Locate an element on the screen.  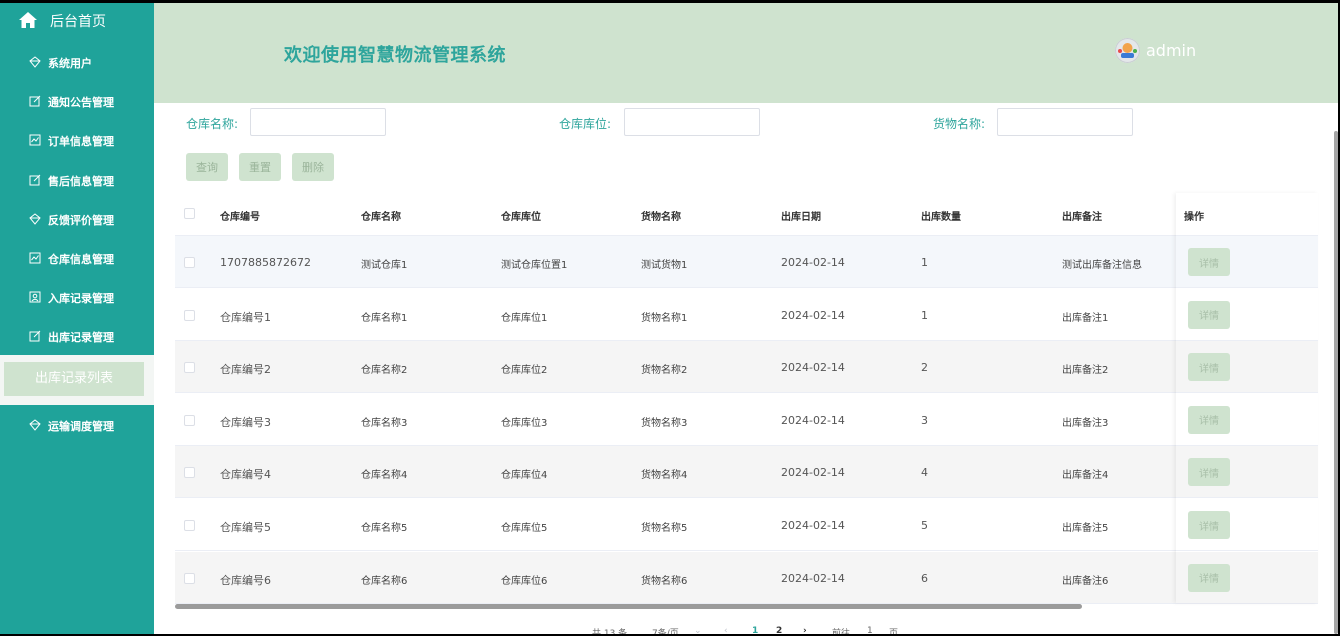
table-row: 仓库编号6 仓库名称6 仓库库位6 货物名称6 2024-02-14 6 出库备注6 详情 is located at coordinates (746, 577).